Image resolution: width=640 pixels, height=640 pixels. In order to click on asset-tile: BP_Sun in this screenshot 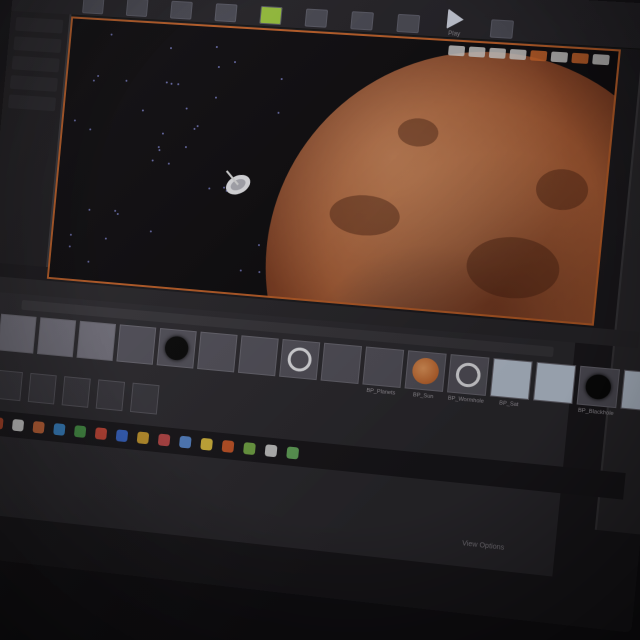, I will do `click(425, 375)`.